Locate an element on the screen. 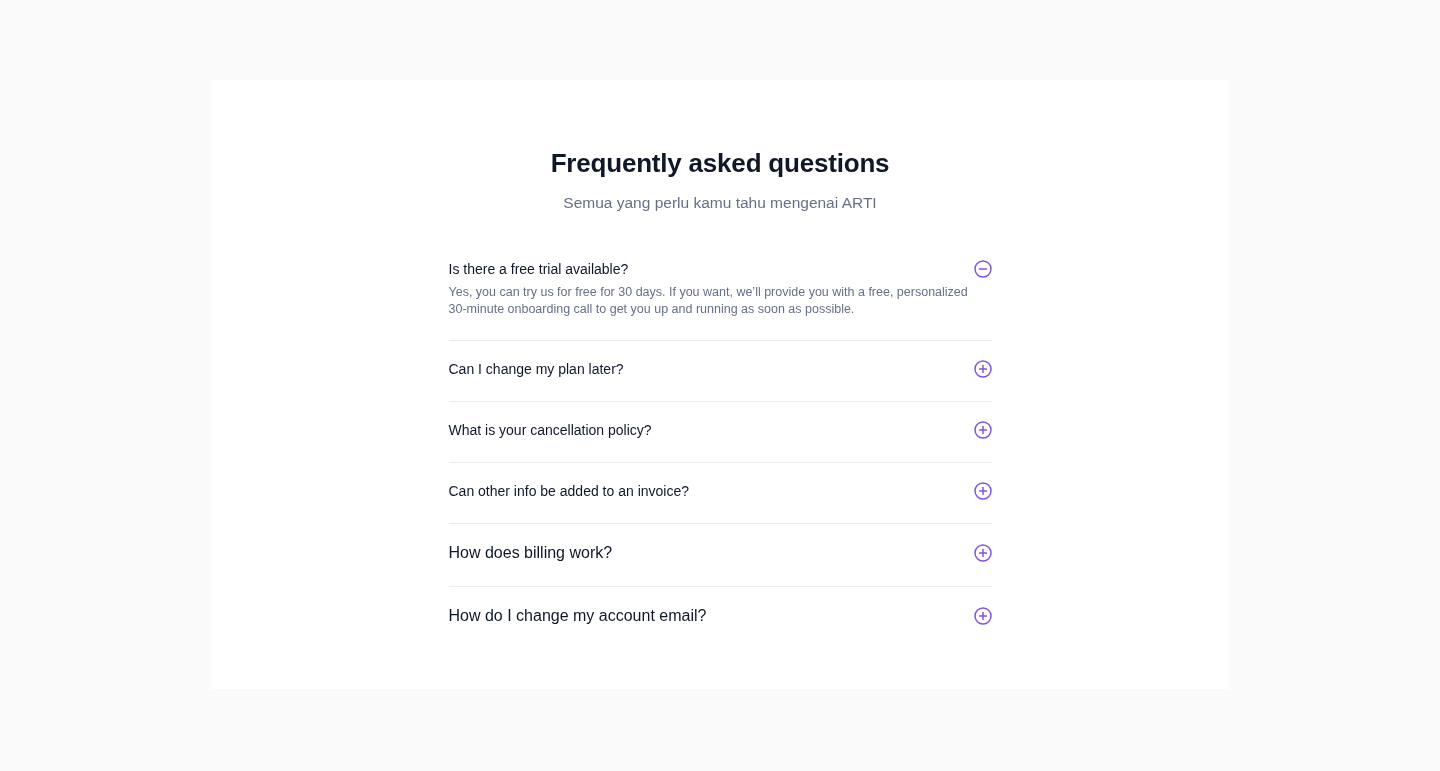 The image size is (1440, 771). faq-question: How does billing work? is located at coordinates (720, 553).